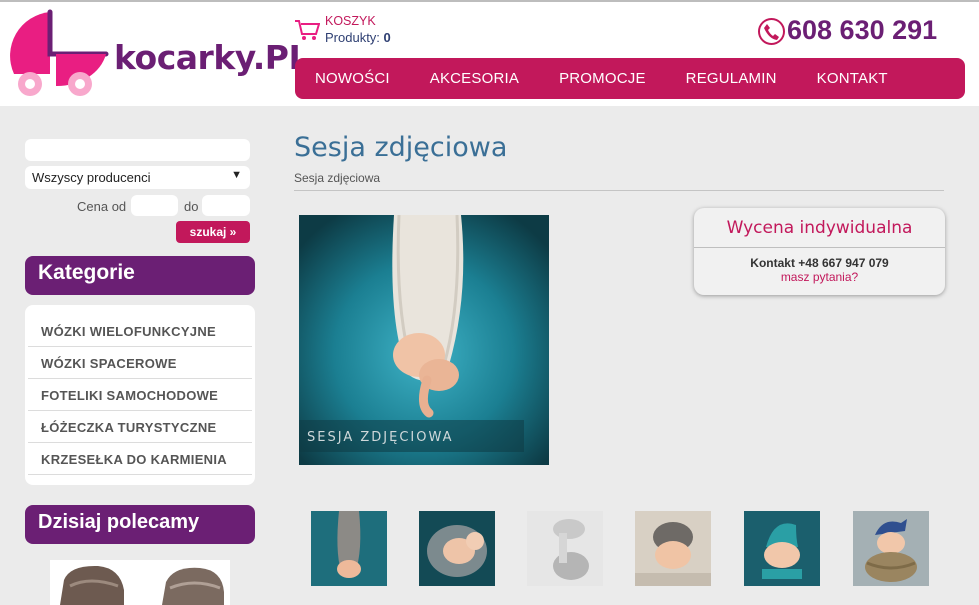  What do you see at coordinates (102, 206) in the screenshot?
I see `price-from-label: Cena od` at bounding box center [102, 206].